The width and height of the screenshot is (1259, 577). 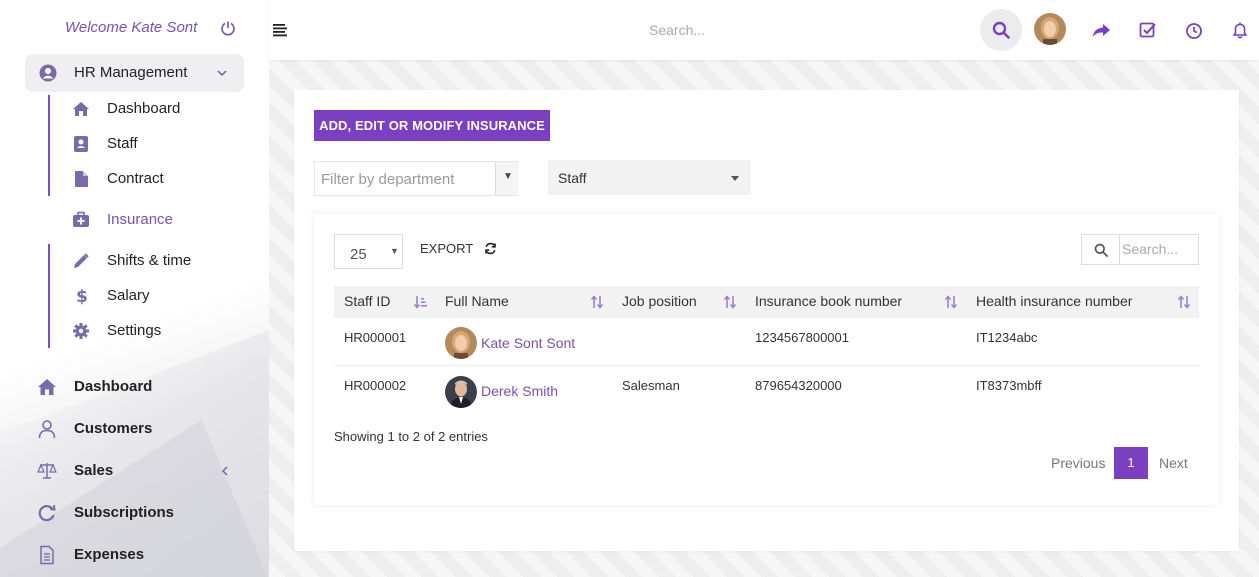 What do you see at coordinates (798, 385) in the screenshot?
I see `cell-insurance-book: 879654320000` at bounding box center [798, 385].